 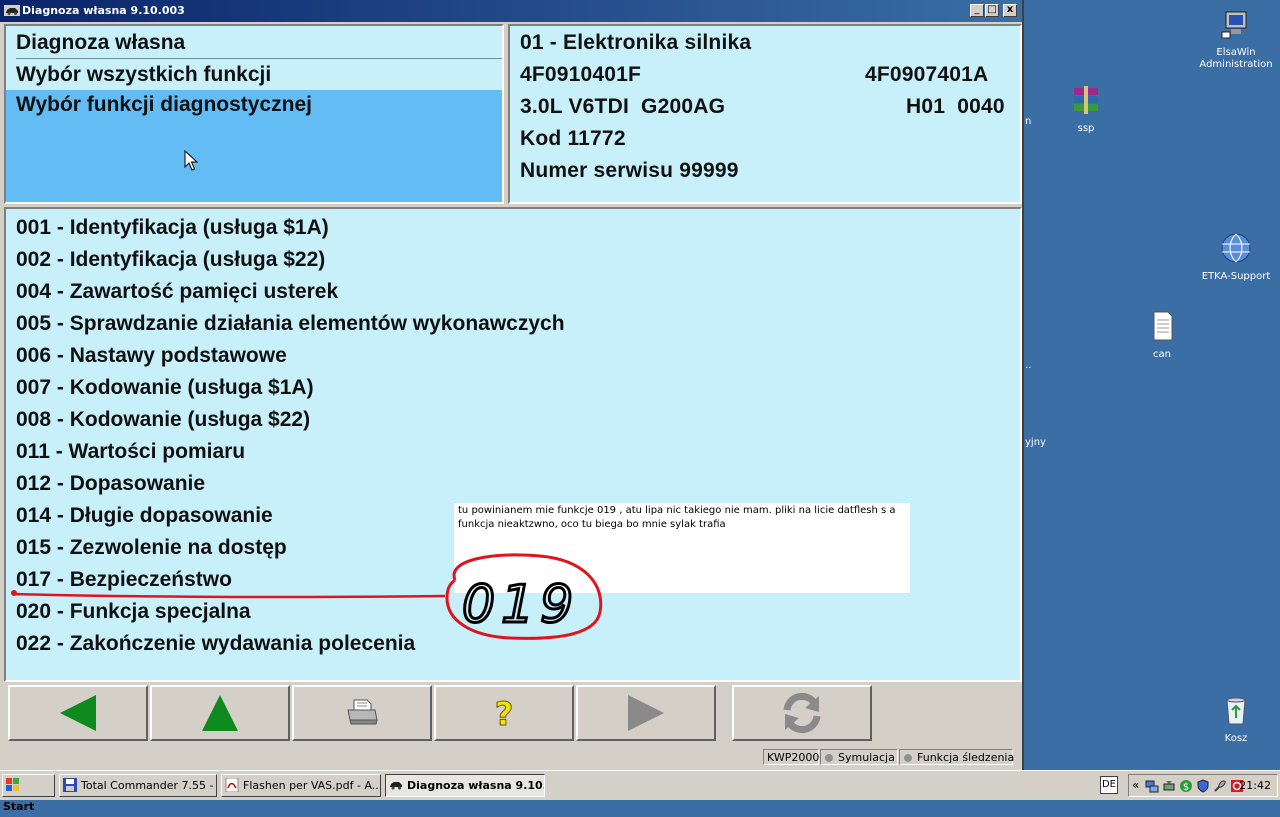 I want to click on text-file-icon, so click(x=1163, y=326).